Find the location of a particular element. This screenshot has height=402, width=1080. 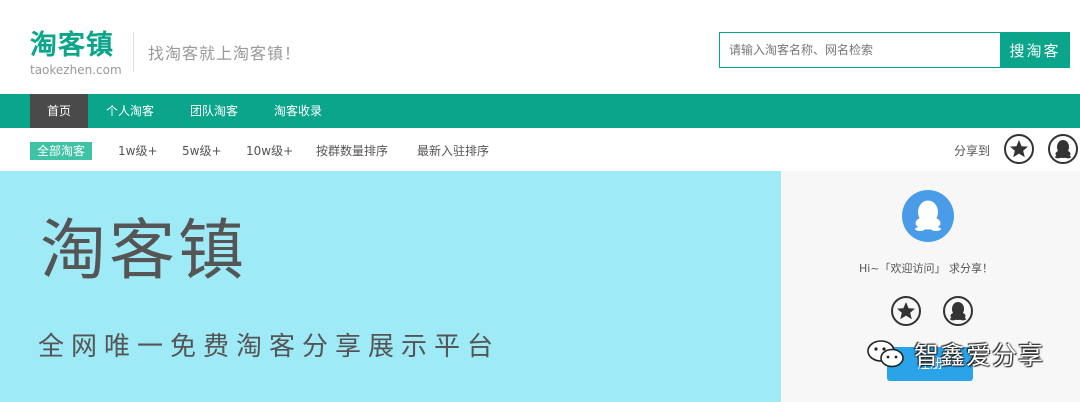

watermark-text: 智鑫爱分享 is located at coordinates (979, 355).